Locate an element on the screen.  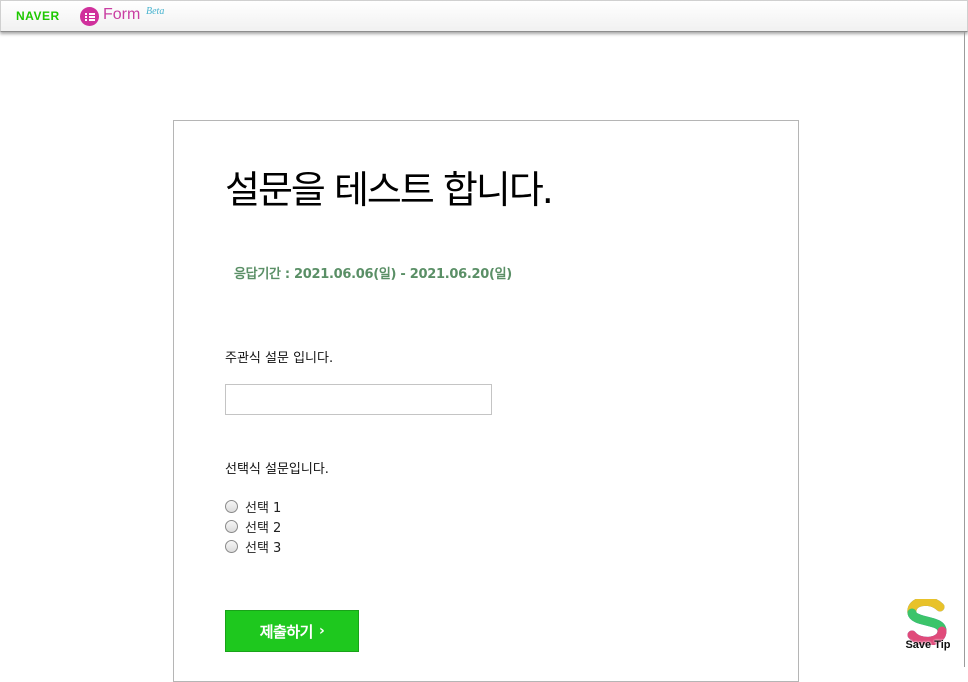
radio-option-3: 선택 3 is located at coordinates (253, 546).